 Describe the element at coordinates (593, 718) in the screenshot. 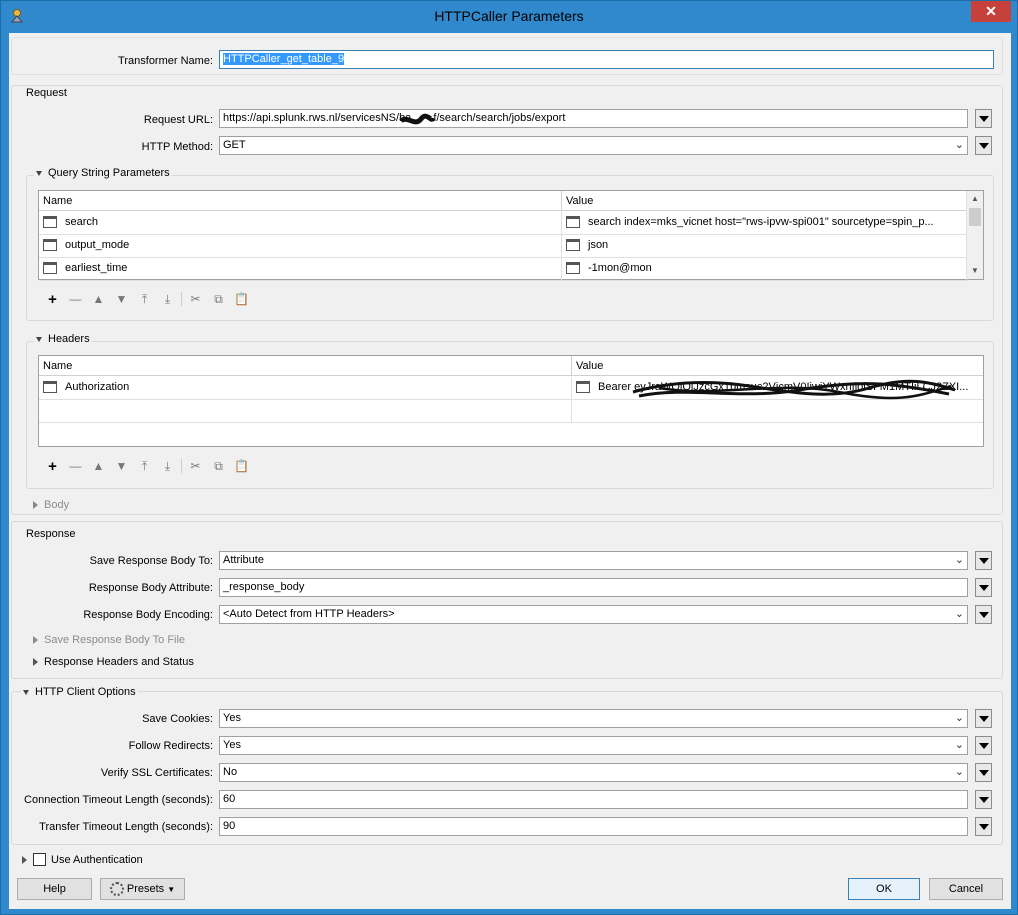

I see `save-cookies-select: Yes ⌄` at that location.